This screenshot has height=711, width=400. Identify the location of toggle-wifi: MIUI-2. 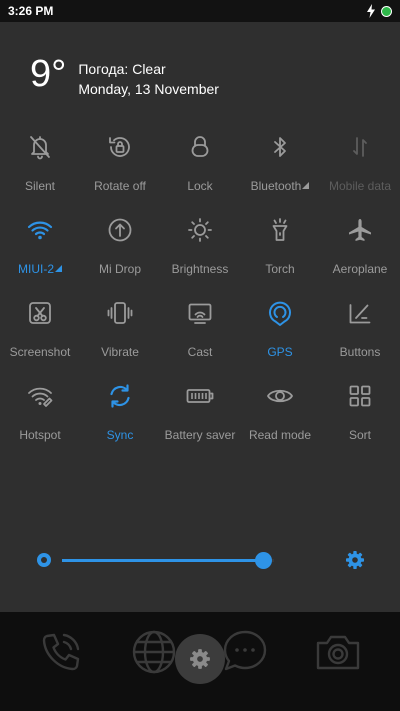
(40, 252).